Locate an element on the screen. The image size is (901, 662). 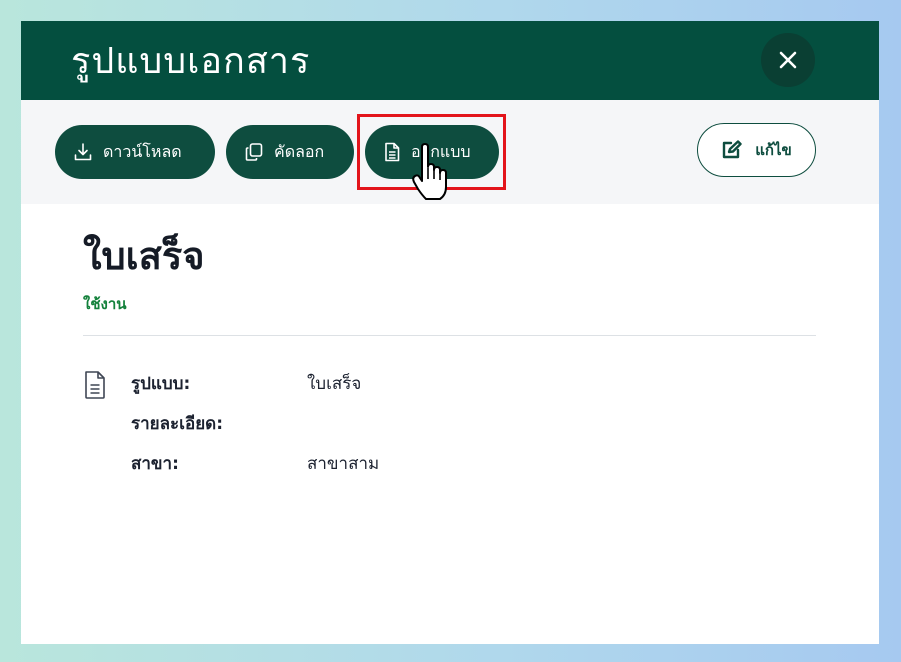
hand-cursor-icon is located at coordinates (429, 171).